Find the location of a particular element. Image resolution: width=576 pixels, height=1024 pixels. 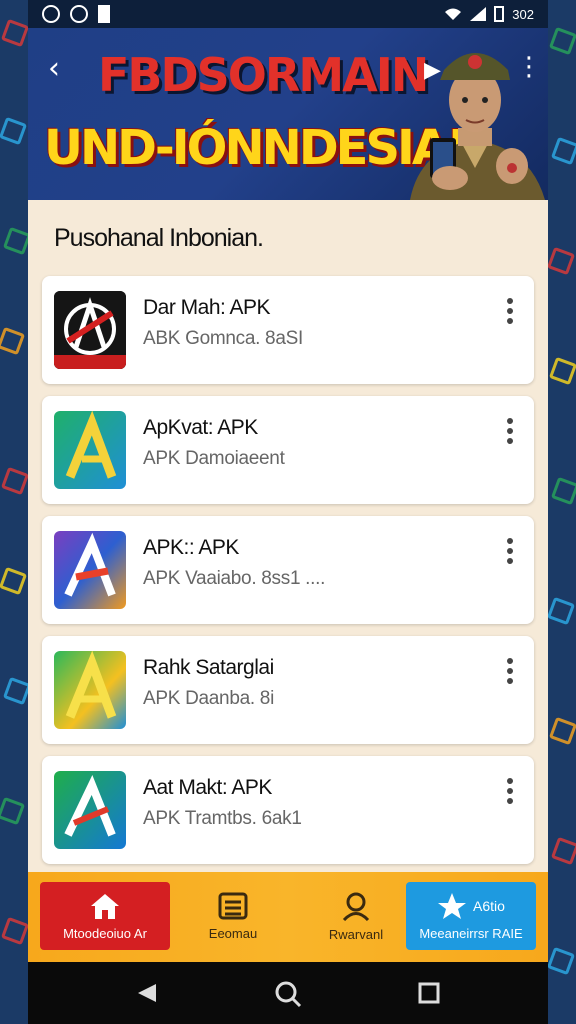

status-bar: 302 is located at coordinates (288, 14).